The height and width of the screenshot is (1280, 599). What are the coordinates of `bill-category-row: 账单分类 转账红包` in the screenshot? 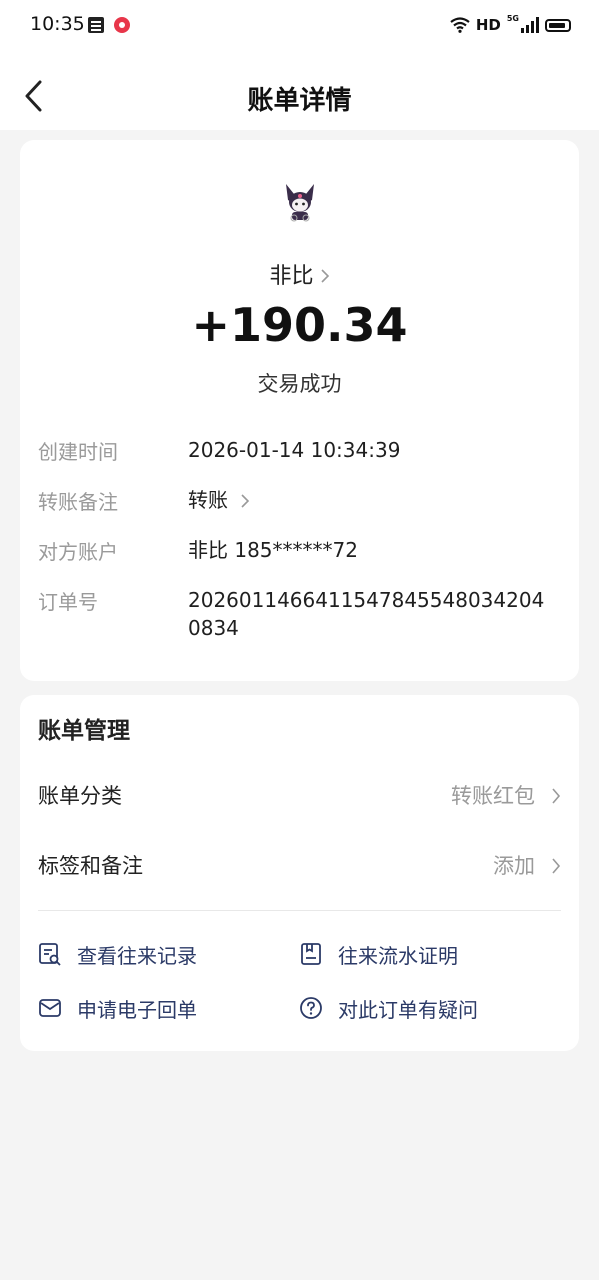 It's located at (299, 795).